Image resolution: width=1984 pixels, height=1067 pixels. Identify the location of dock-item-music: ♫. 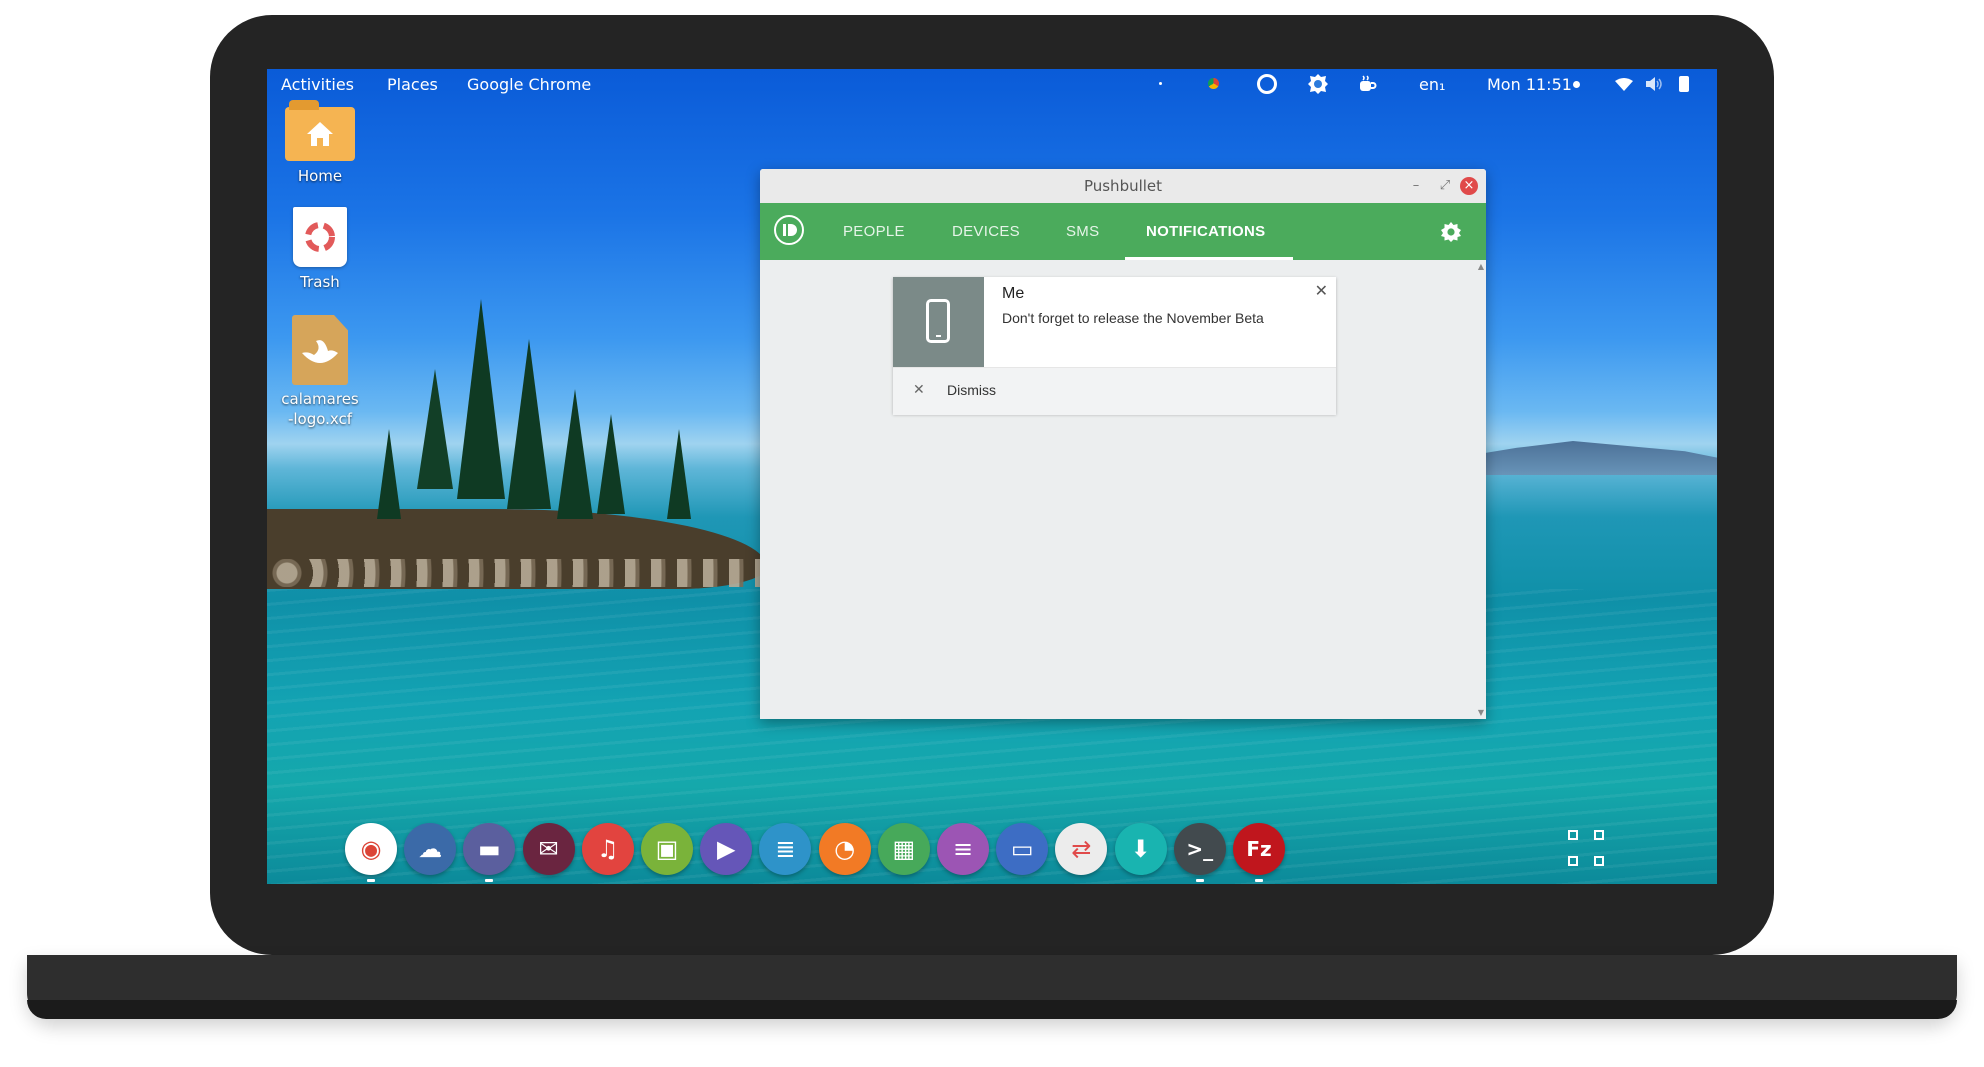
(607, 849).